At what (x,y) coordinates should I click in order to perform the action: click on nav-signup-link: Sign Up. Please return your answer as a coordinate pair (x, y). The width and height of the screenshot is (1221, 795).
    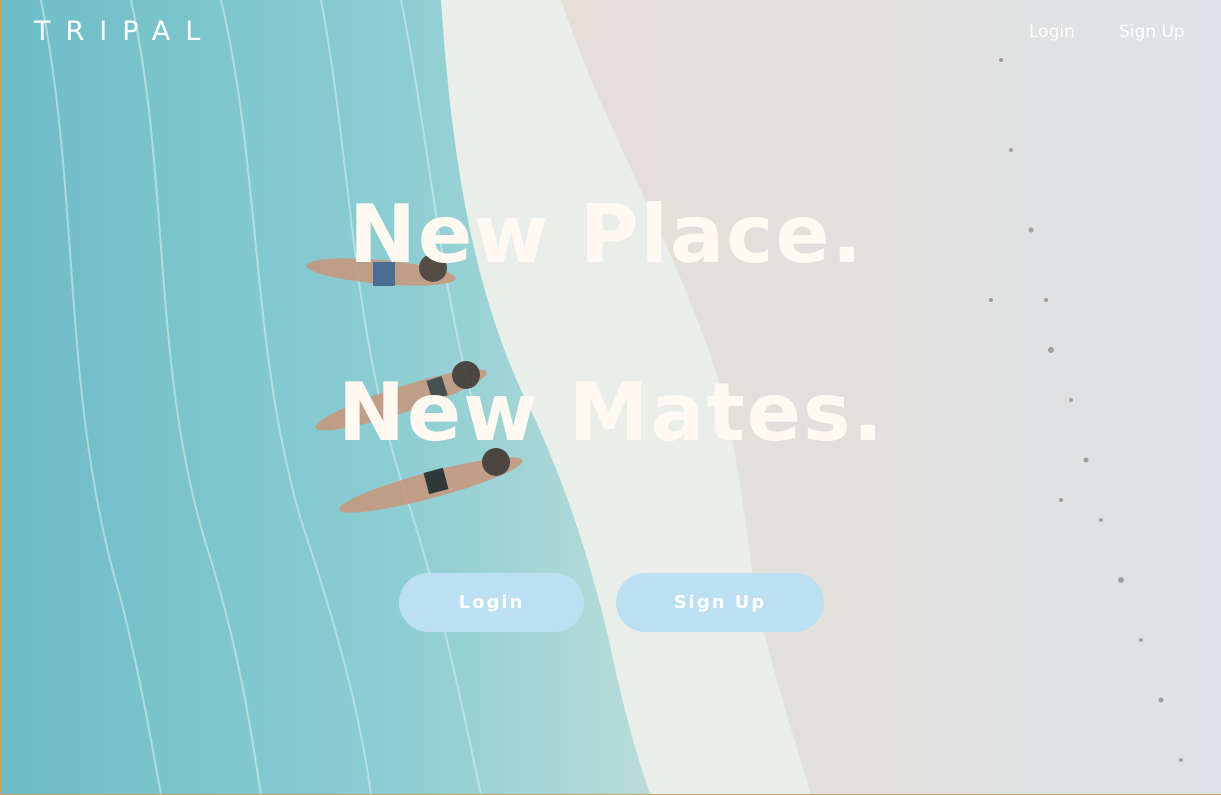
    Looking at the image, I should click on (1152, 32).